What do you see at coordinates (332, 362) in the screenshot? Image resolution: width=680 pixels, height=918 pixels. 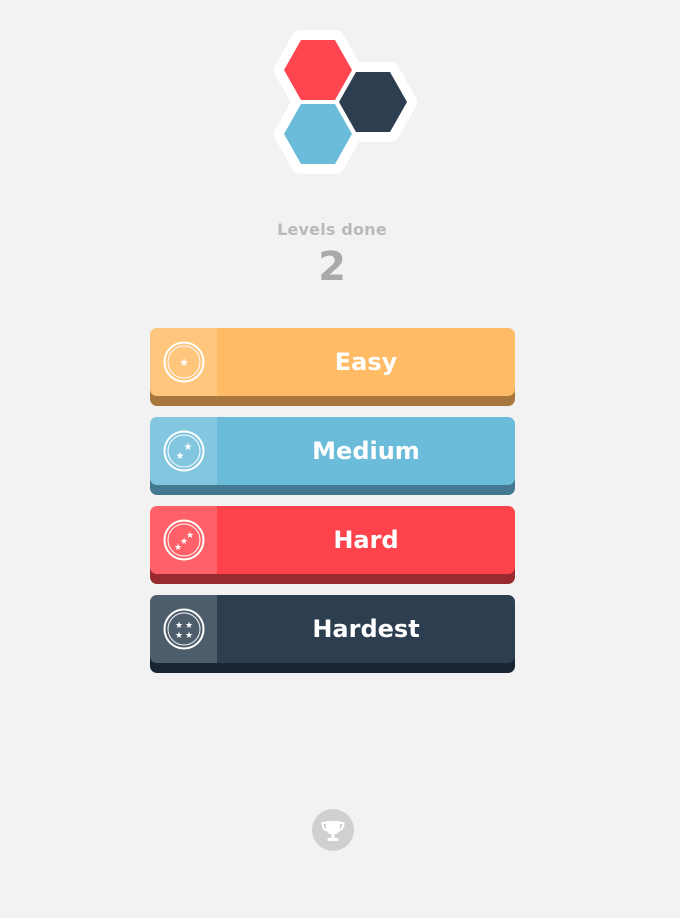 I see `easy-button: ★ Easy` at bounding box center [332, 362].